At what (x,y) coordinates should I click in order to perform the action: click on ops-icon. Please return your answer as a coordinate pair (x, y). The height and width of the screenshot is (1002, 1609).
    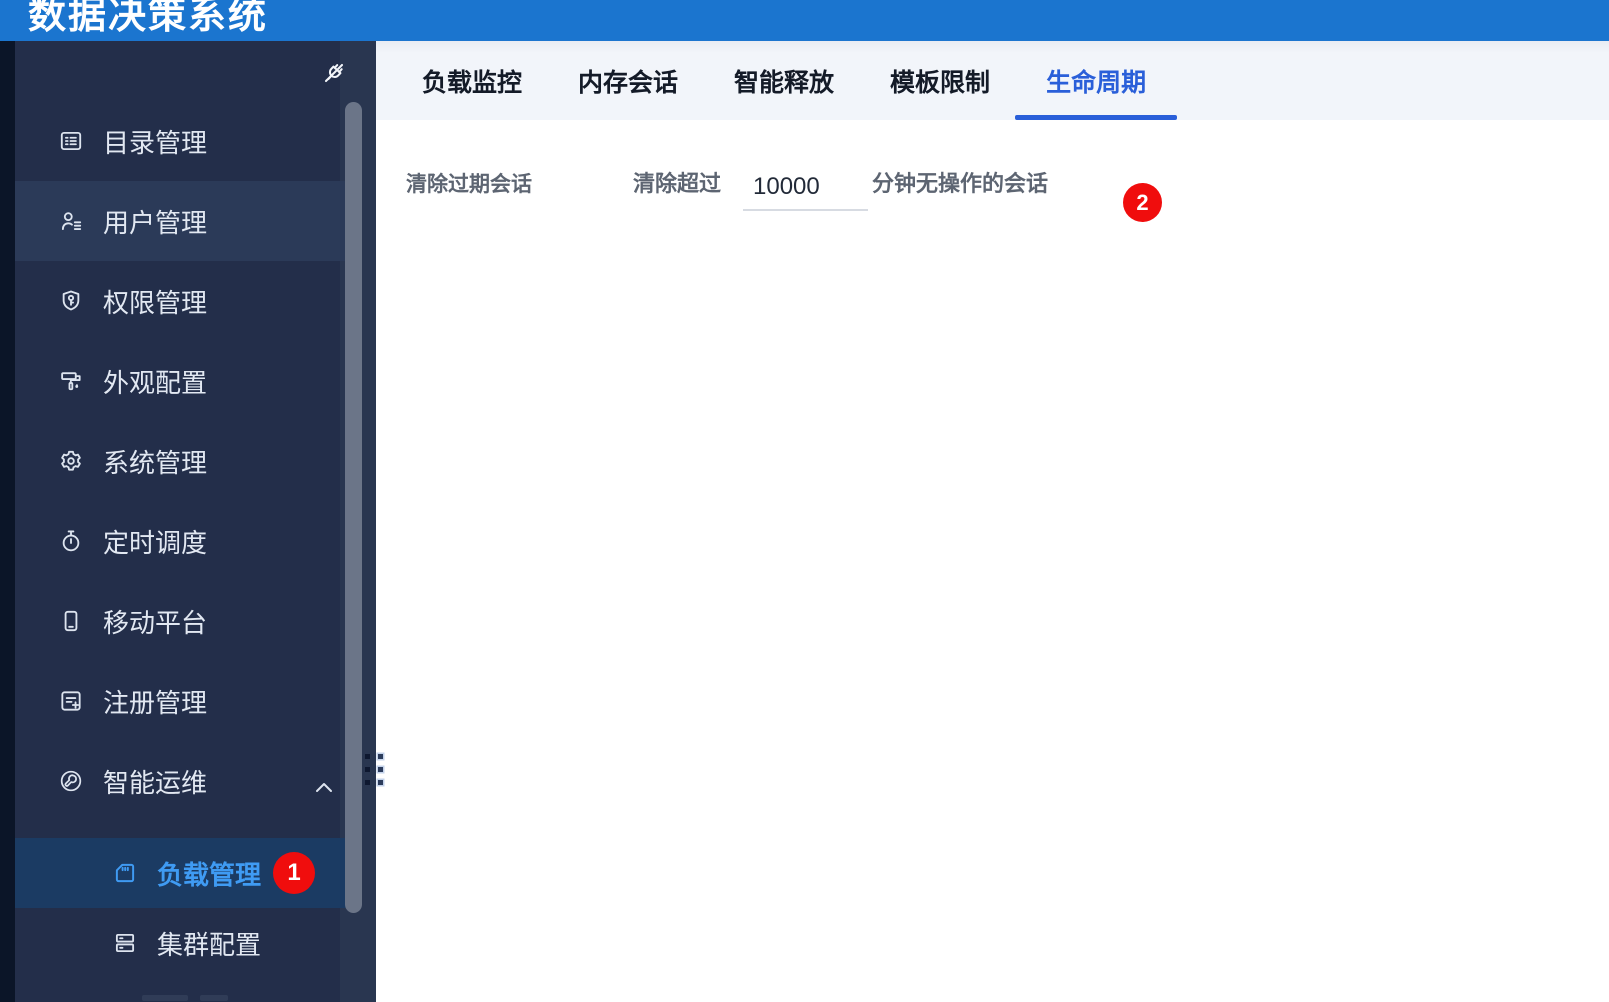
    Looking at the image, I should click on (71, 781).